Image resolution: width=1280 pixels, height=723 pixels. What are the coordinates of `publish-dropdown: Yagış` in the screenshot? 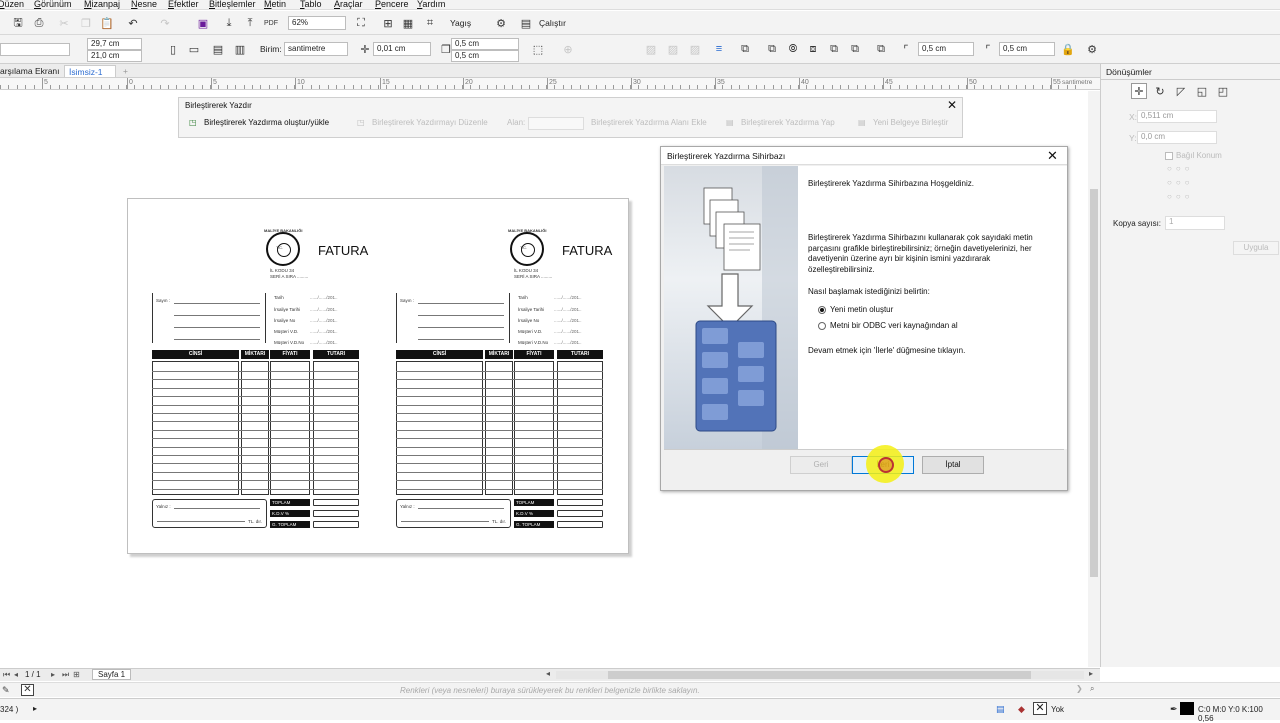 It's located at (460, 23).